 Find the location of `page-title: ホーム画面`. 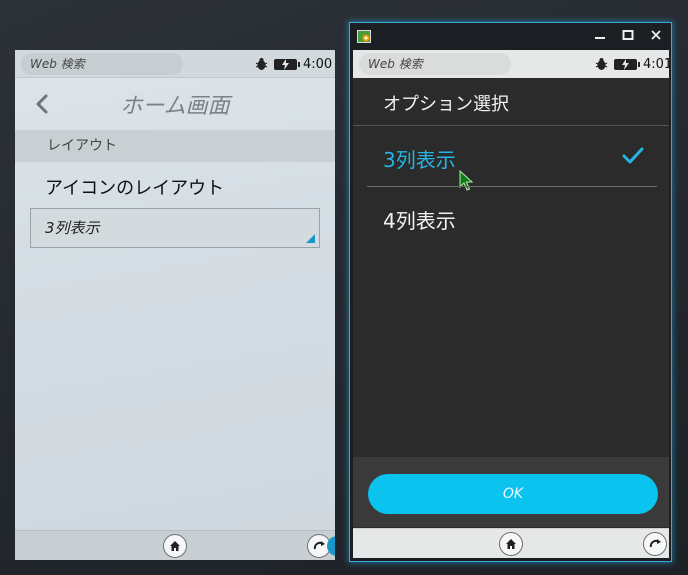

page-title: ホーム画面 is located at coordinates (175, 106).